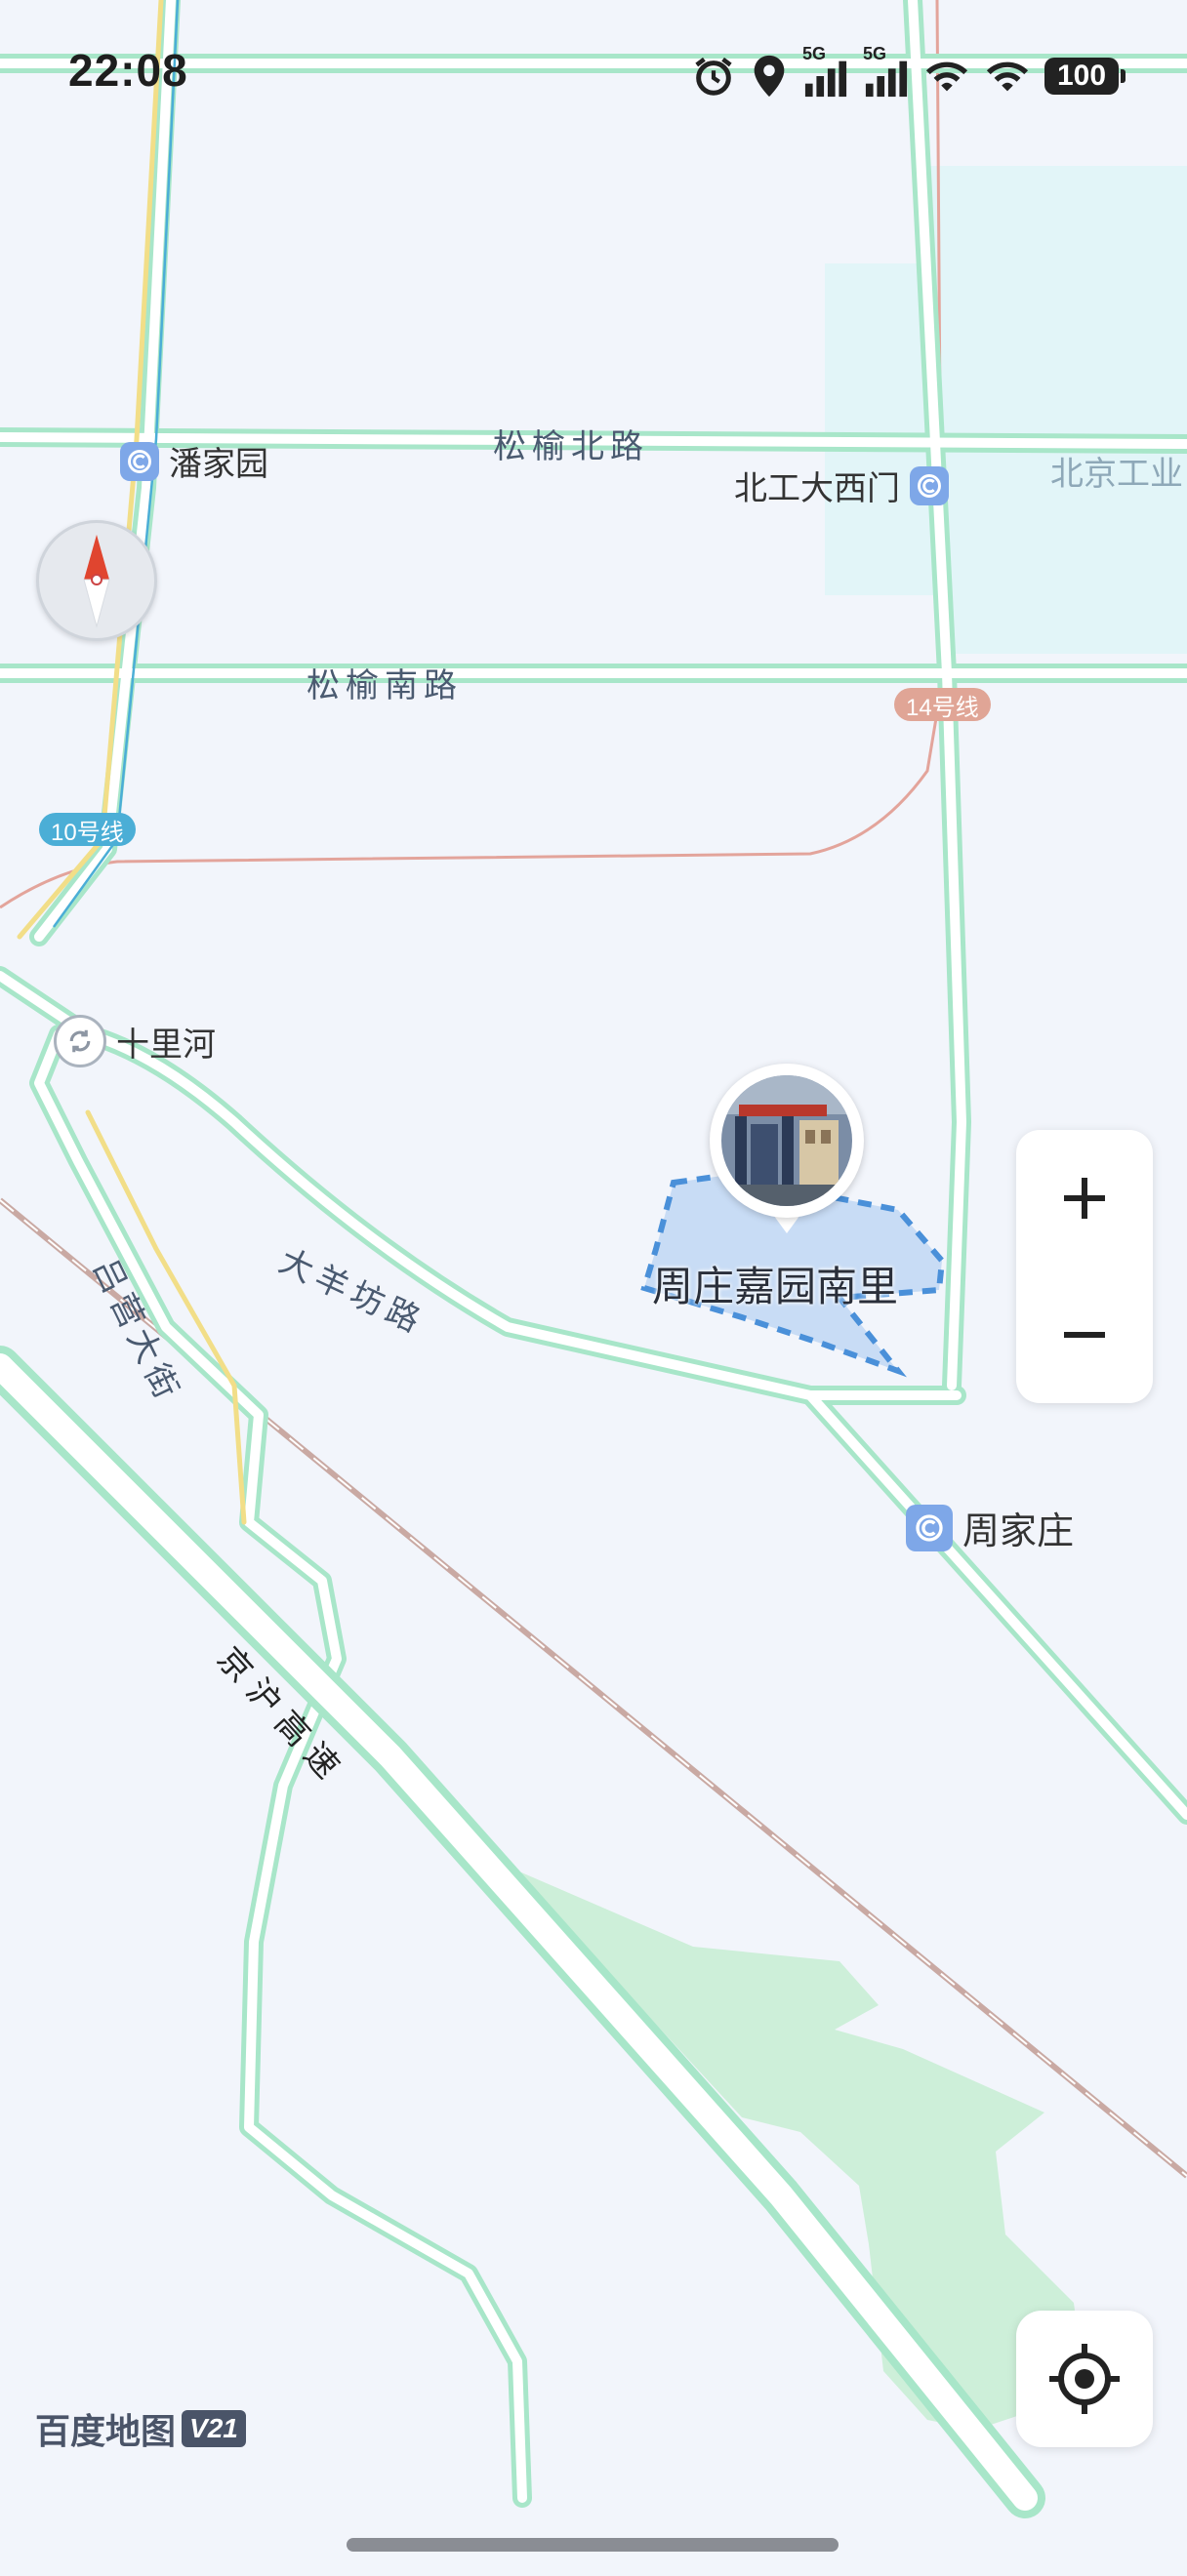 The width and height of the screenshot is (1187, 2576). Describe the element at coordinates (593, 73) in the screenshot. I see `status-bar: 22:08 5G 5G 100` at that location.